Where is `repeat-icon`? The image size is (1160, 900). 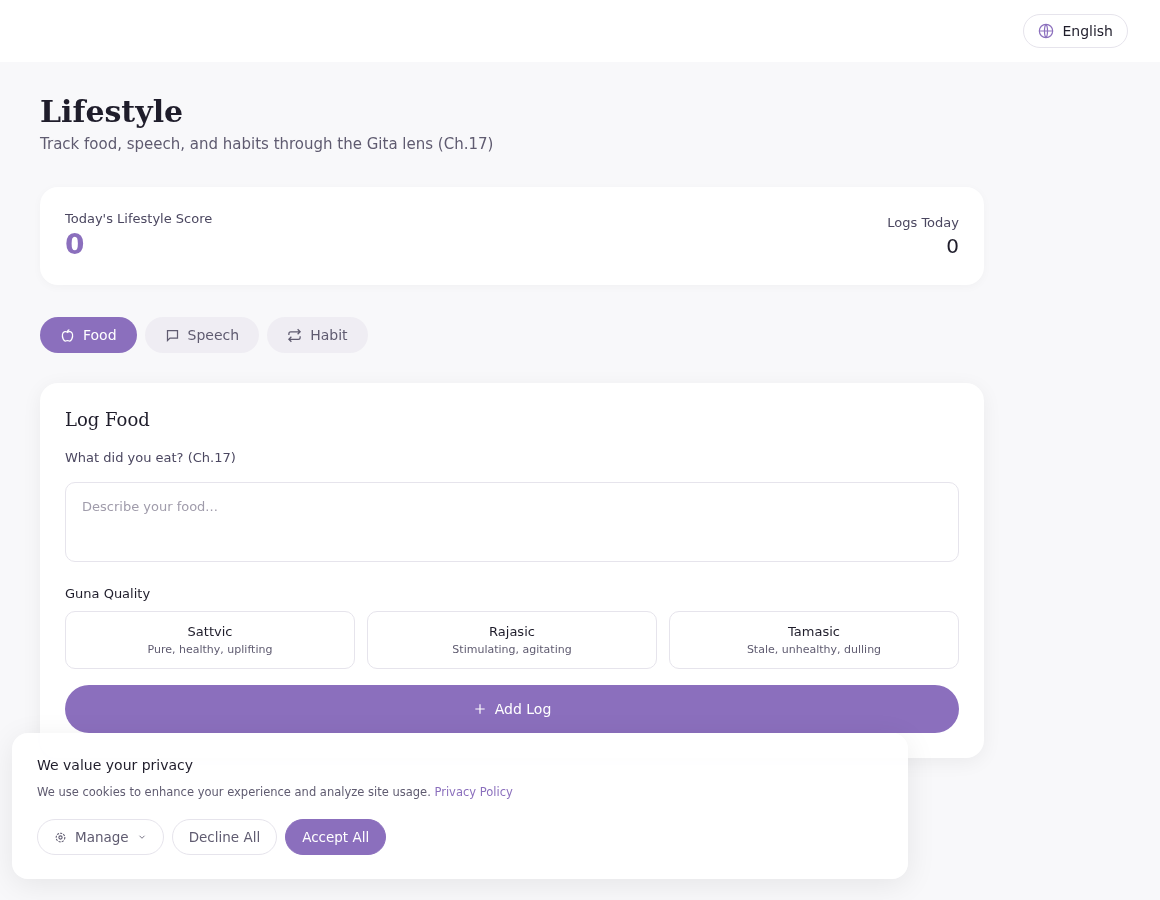
repeat-icon is located at coordinates (295, 335).